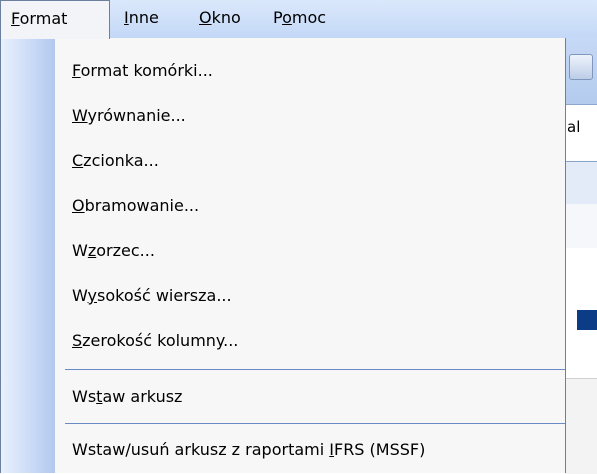  Describe the element at coordinates (28, 255) in the screenshot. I see `menu-icon-gutter` at that location.